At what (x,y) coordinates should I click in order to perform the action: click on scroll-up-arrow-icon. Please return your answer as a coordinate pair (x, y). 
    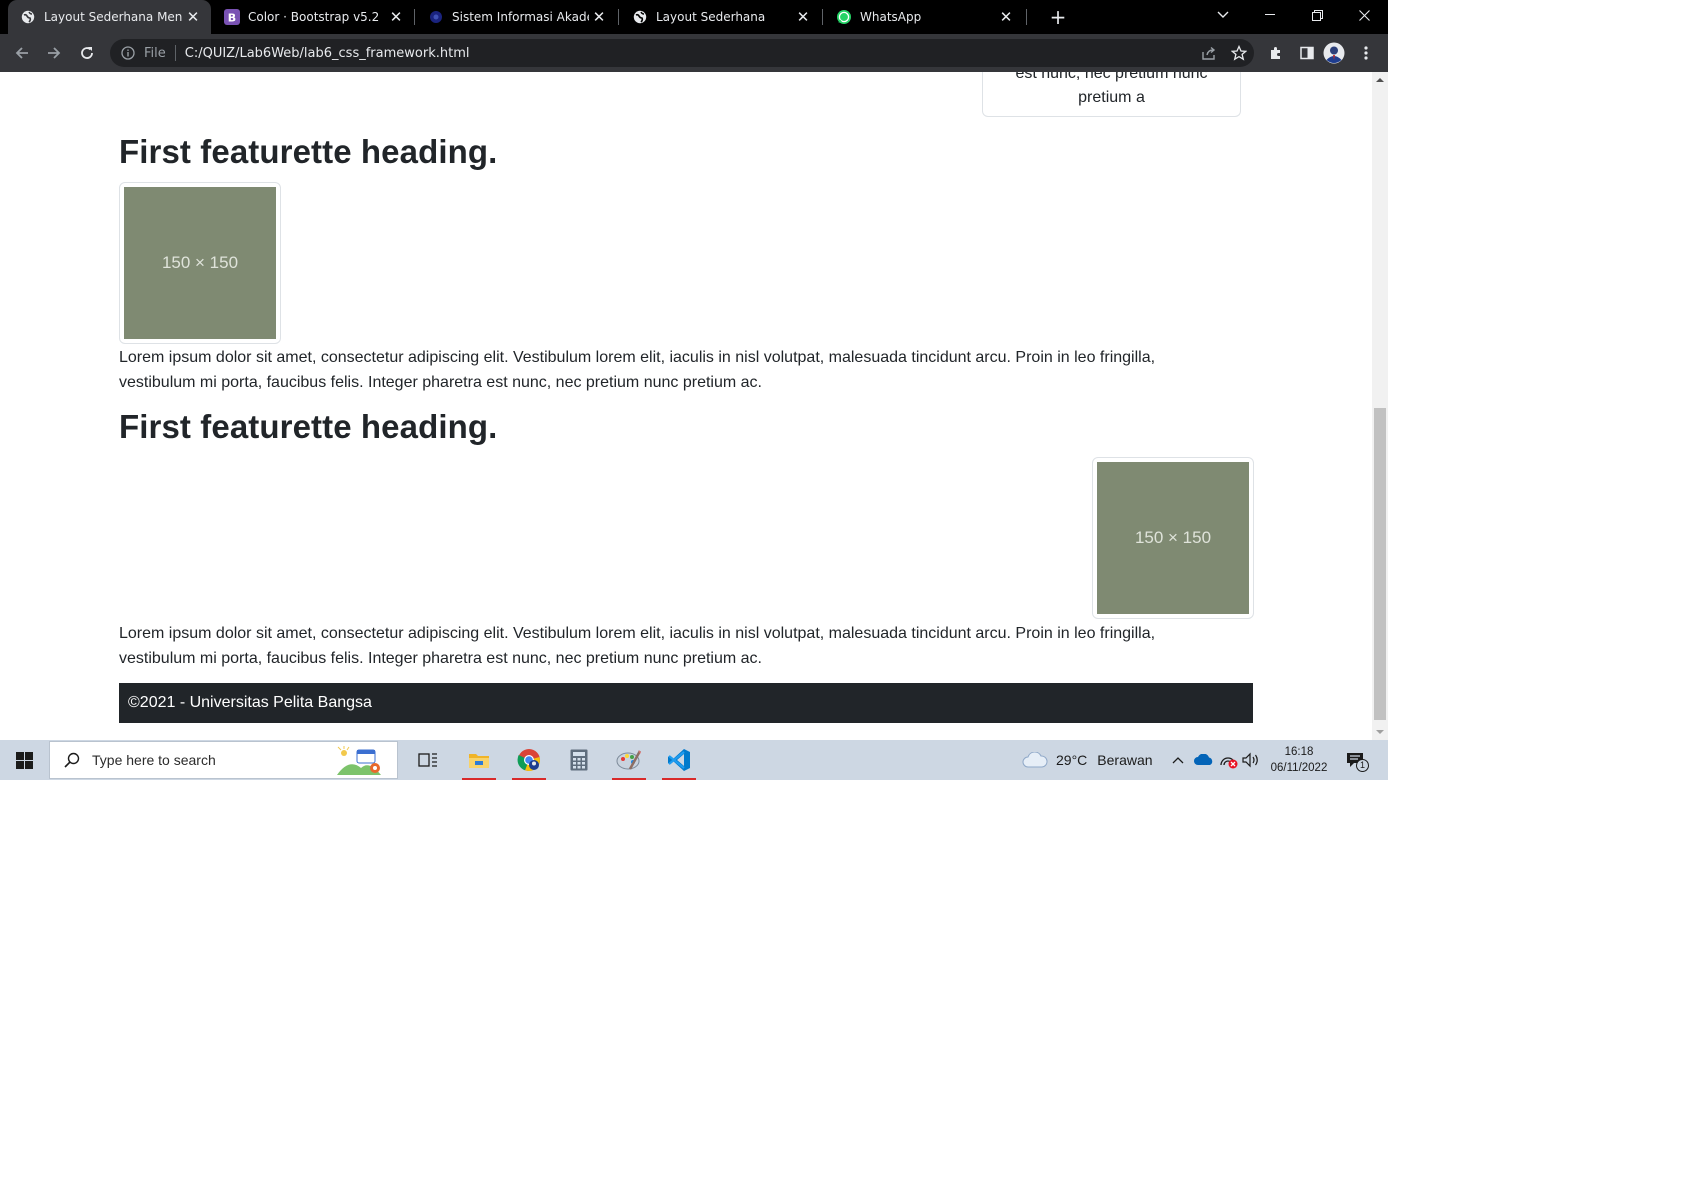
    Looking at the image, I should click on (1380, 80).